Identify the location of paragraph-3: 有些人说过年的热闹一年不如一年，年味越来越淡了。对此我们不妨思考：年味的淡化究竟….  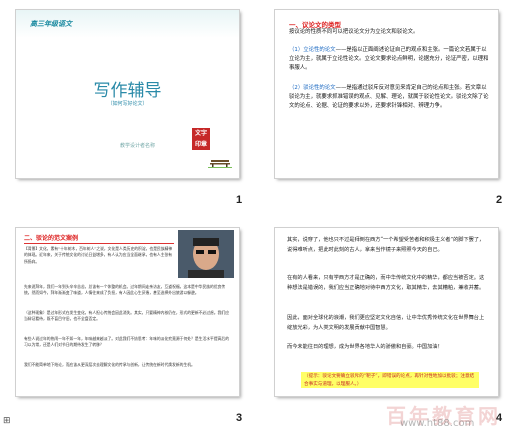
(127, 342).